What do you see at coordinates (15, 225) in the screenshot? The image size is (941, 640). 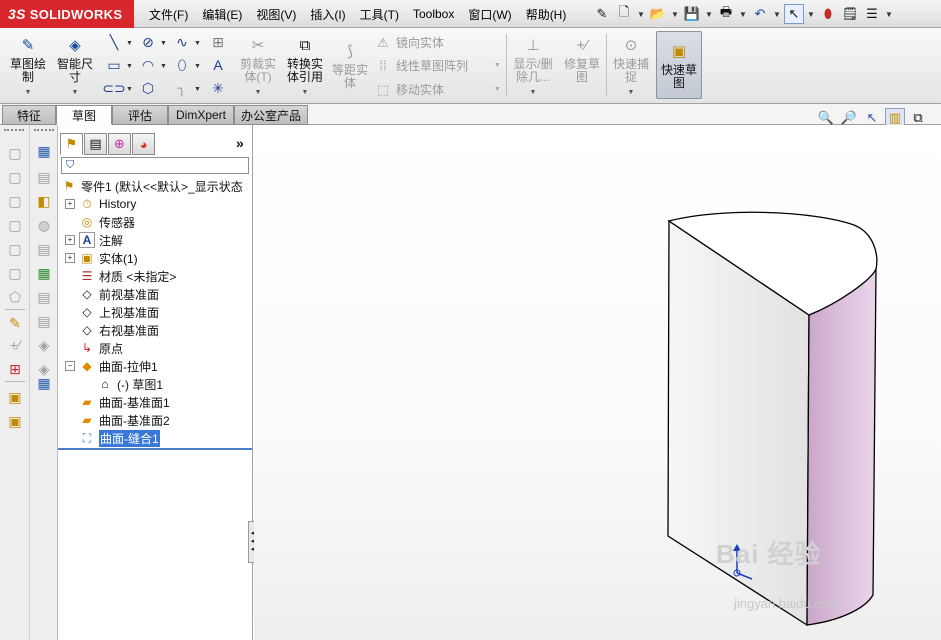 I see `loft-icon: ▢` at bounding box center [15, 225].